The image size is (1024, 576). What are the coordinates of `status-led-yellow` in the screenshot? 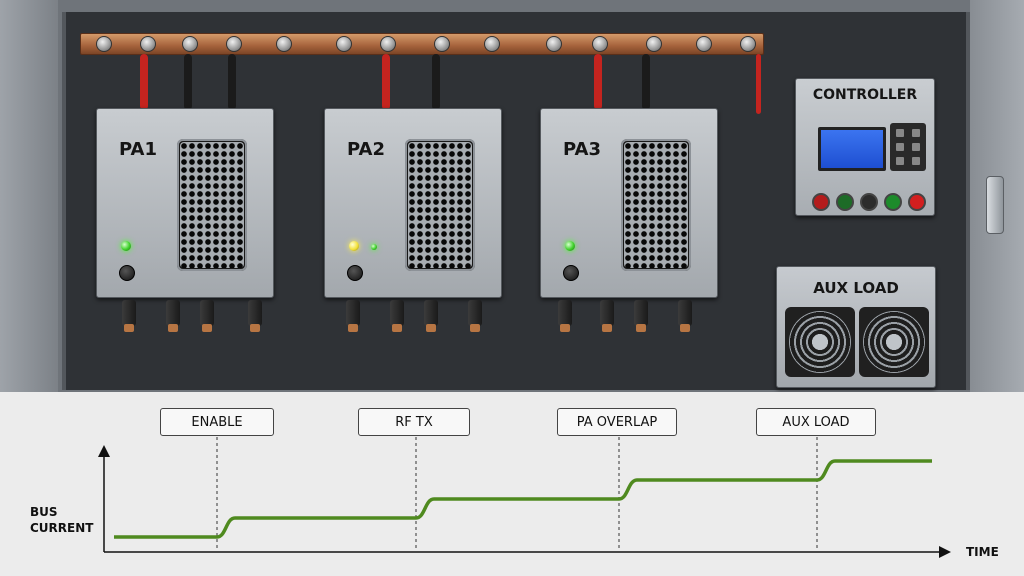 It's located at (354, 246).